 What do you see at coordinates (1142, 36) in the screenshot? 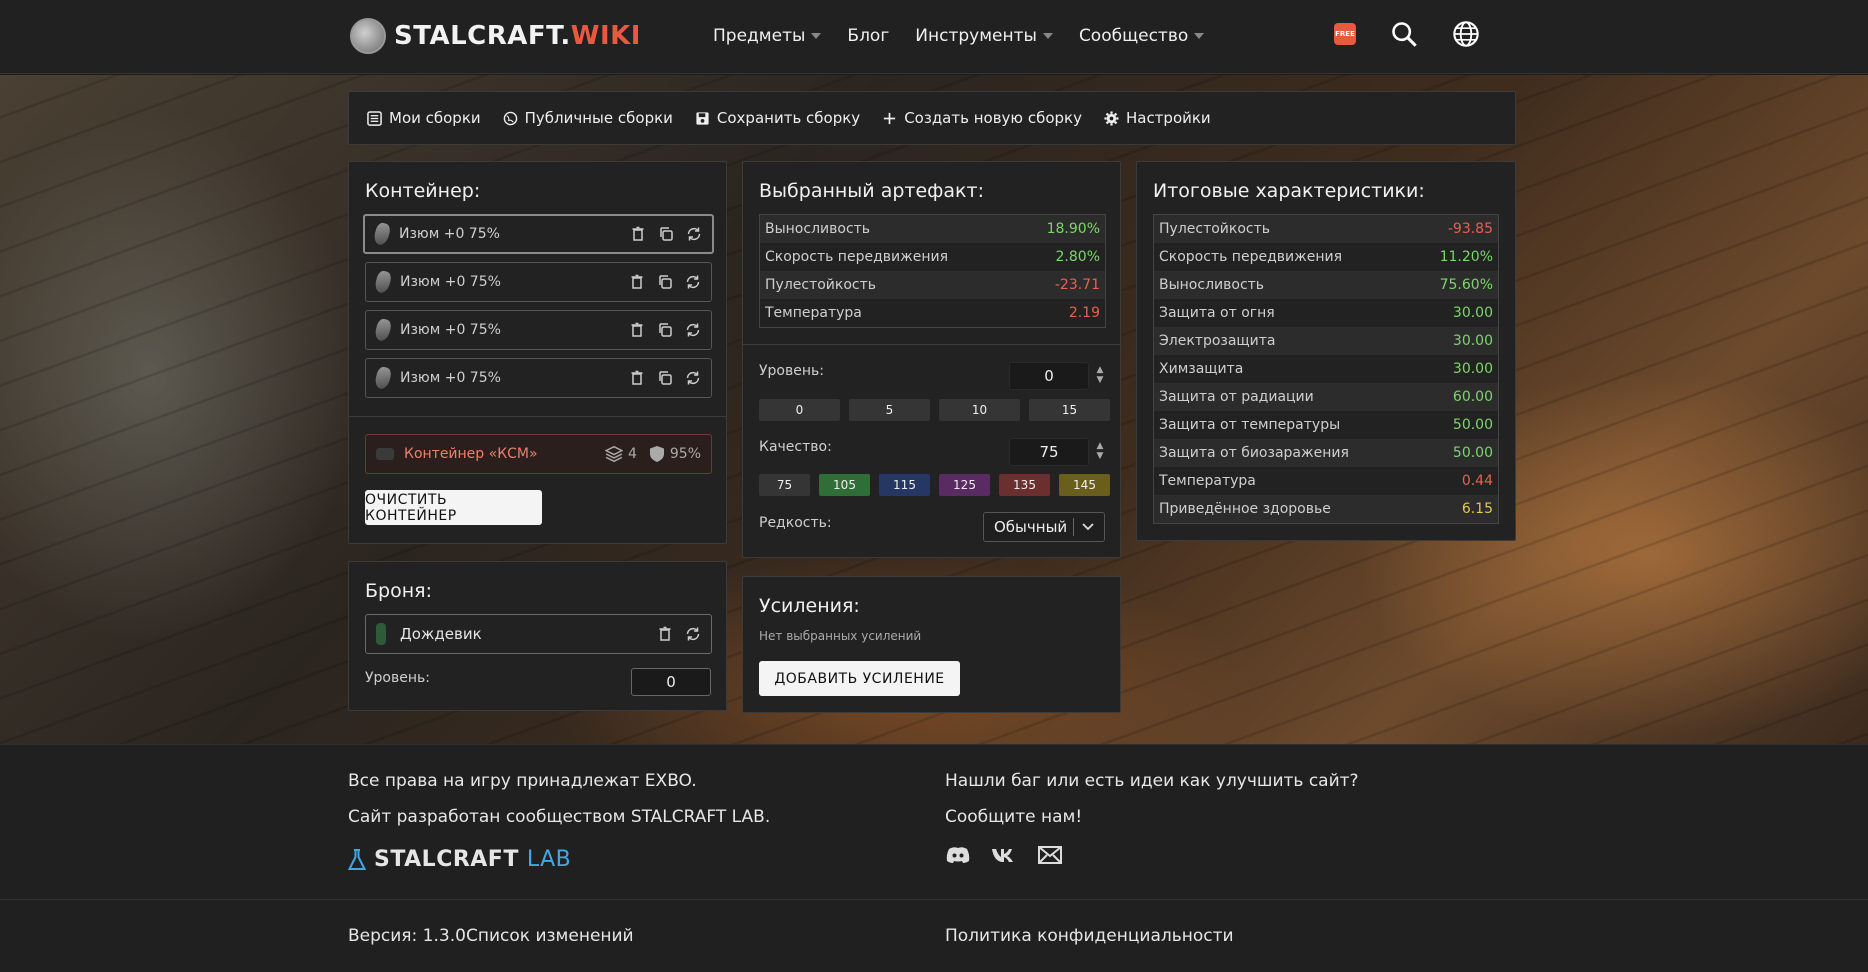
I see `nav-community: Сообщество` at bounding box center [1142, 36].